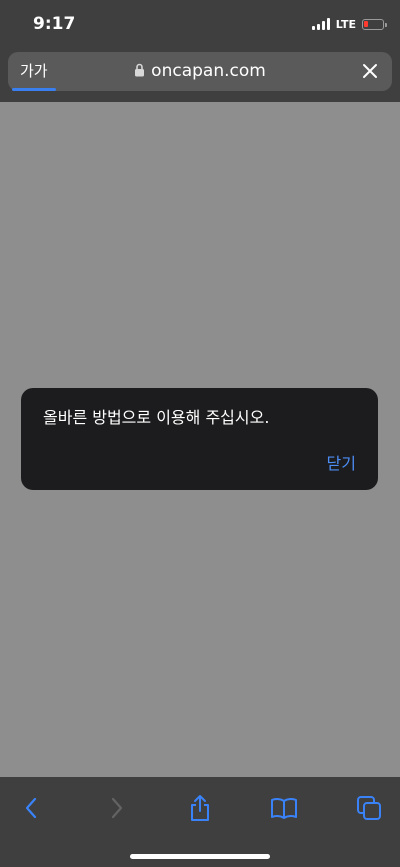 Image resolution: width=400 pixels, height=867 pixels. I want to click on url-display: oncapan.com, so click(200, 71).